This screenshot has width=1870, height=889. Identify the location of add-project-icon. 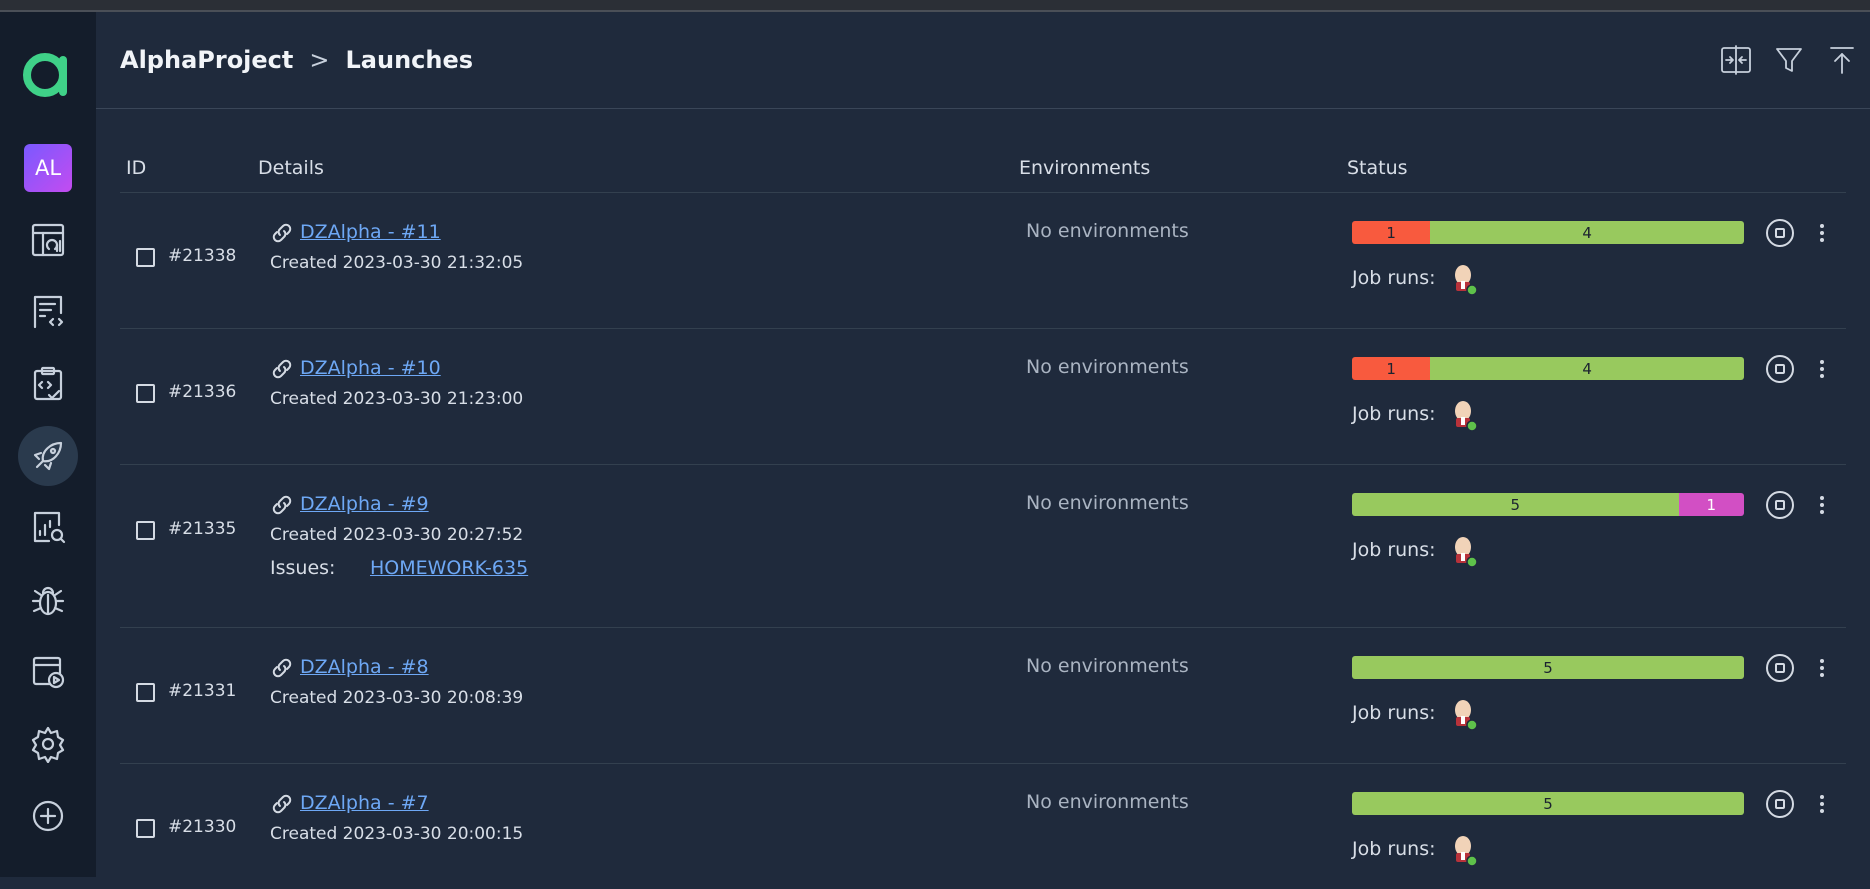
(48, 816).